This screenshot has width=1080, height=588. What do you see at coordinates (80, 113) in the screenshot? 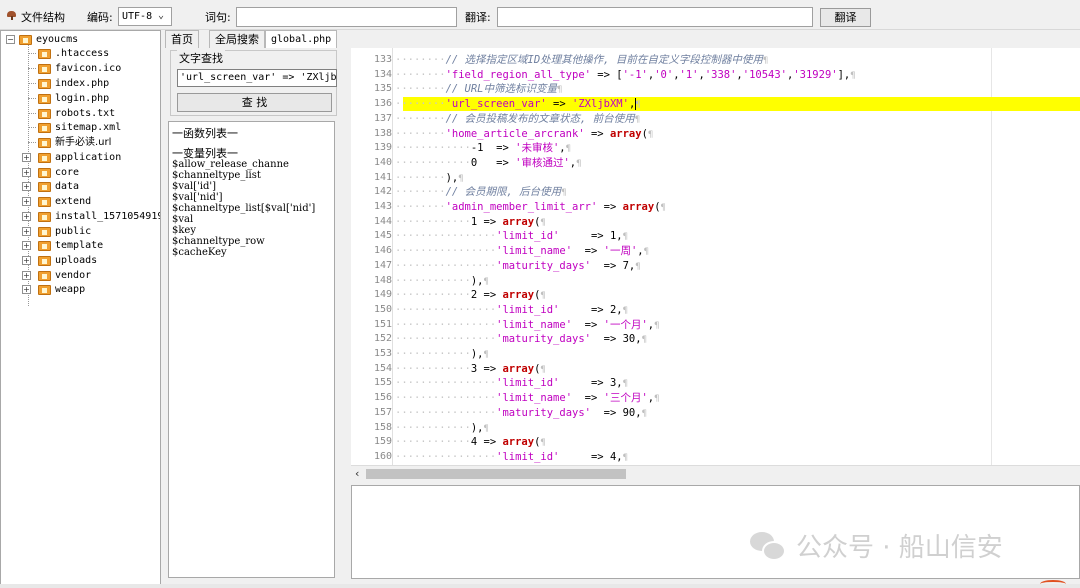
I see `tree-file: robots.txt` at bounding box center [80, 113].